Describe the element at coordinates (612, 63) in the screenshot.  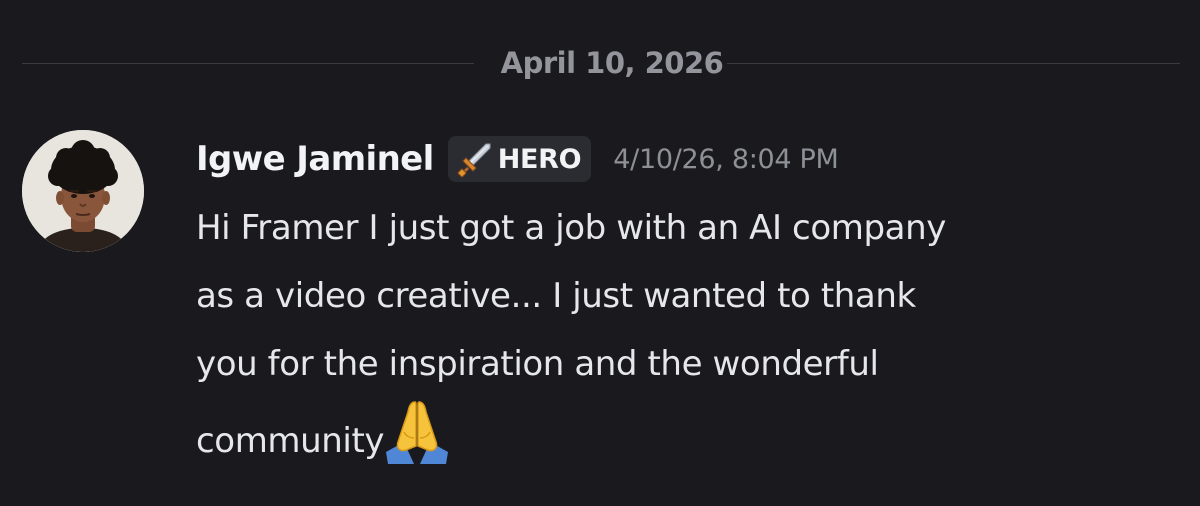
I see `date-divider-label: April 10, 2026` at that location.